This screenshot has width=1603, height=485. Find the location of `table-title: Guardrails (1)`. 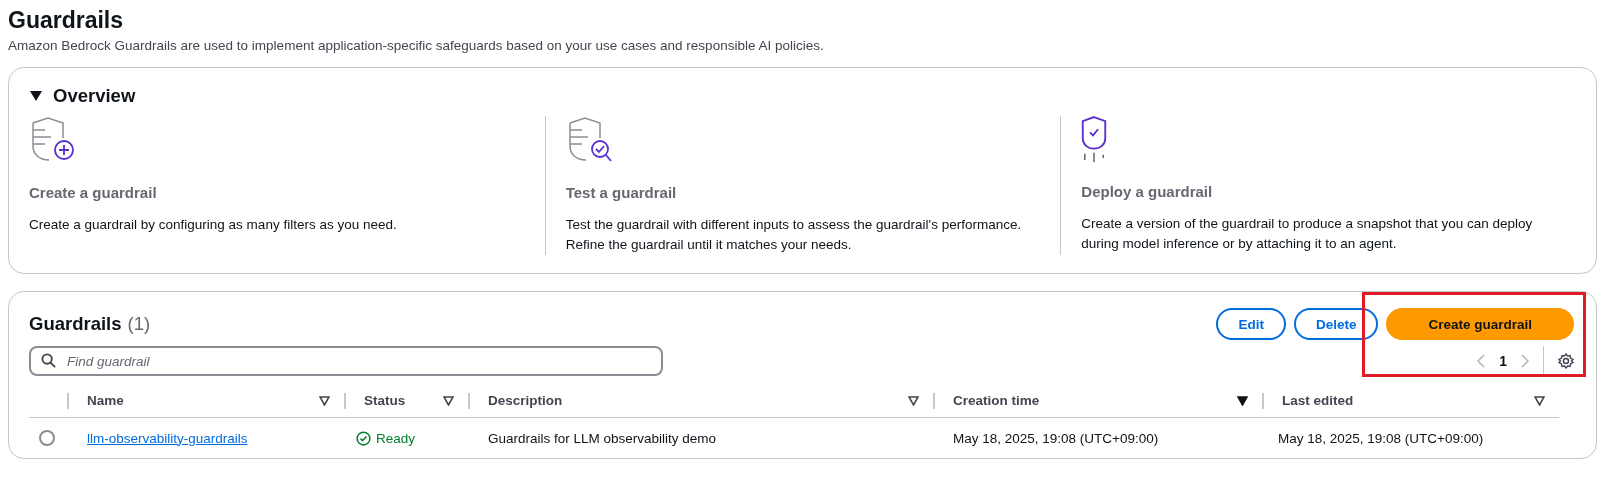

table-title: Guardrails (1) is located at coordinates (90, 324).